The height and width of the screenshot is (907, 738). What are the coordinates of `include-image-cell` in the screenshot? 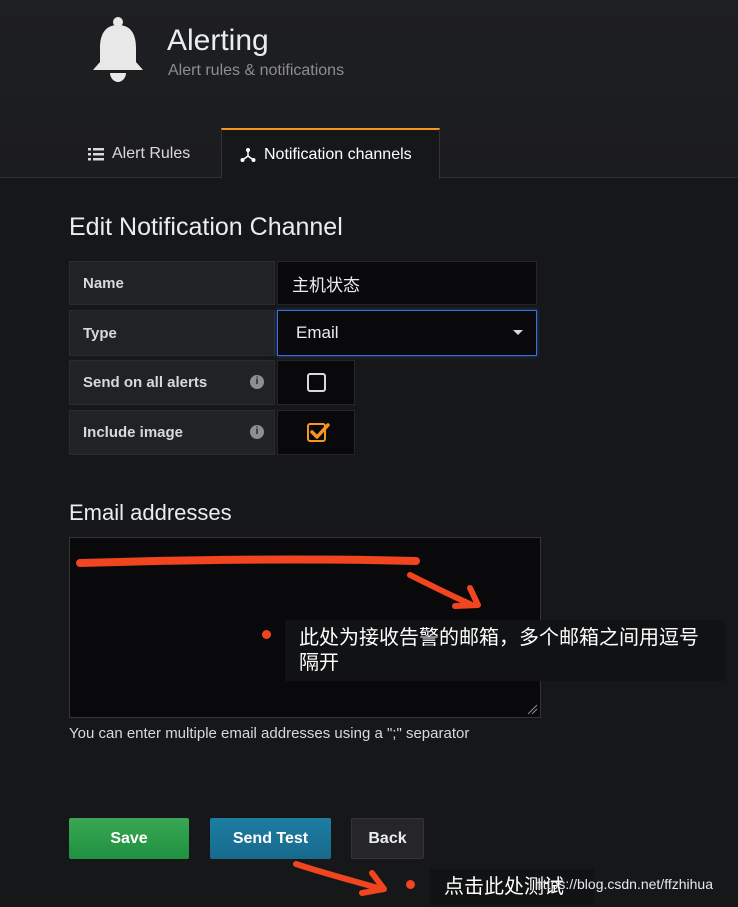 It's located at (316, 432).